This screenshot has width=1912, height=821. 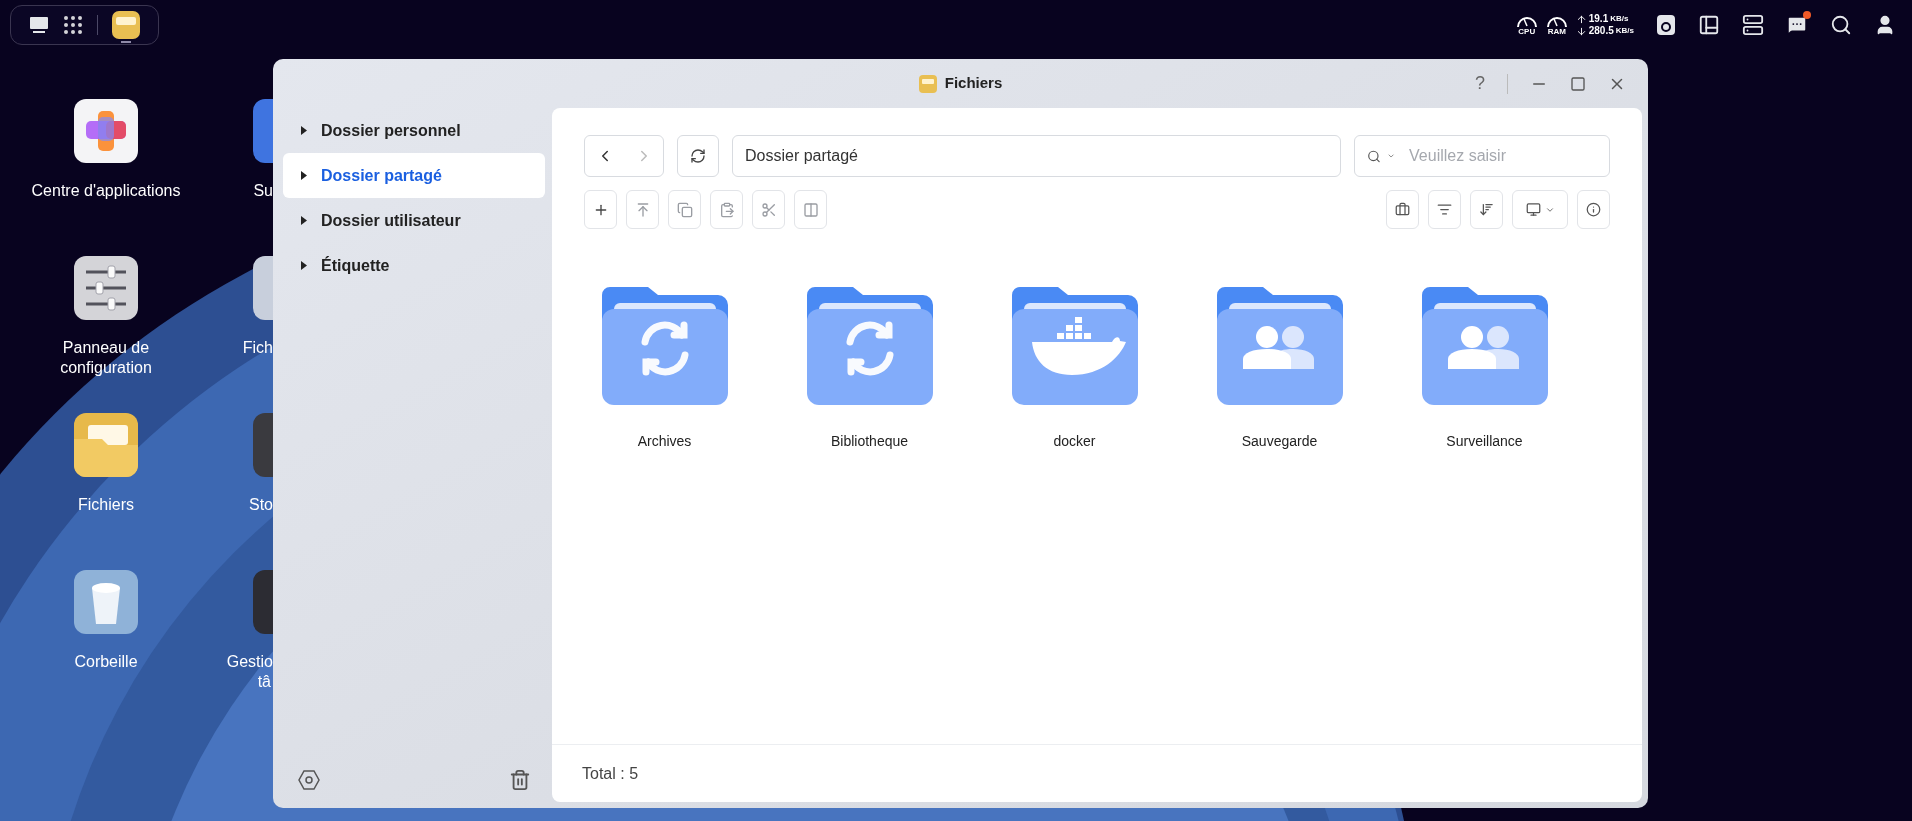 I want to click on view-button, so click(x=1540, y=209).